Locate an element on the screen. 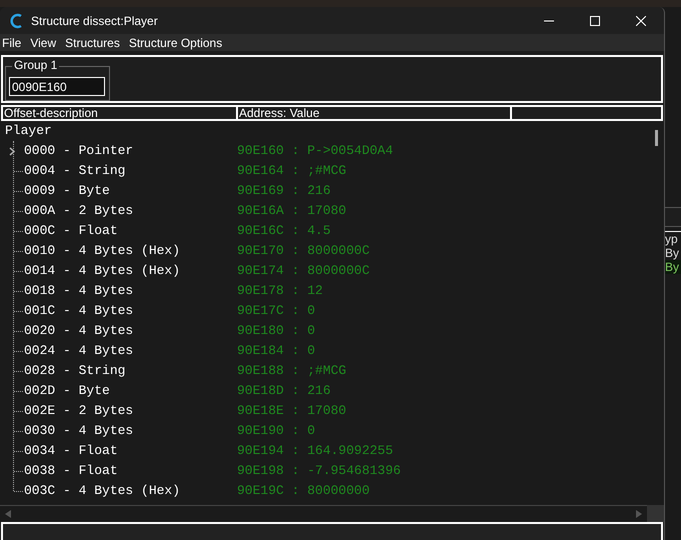 This screenshot has height=540, width=681. offset-description: 003C - 4 Bytes (Hex) is located at coordinates (130, 491).